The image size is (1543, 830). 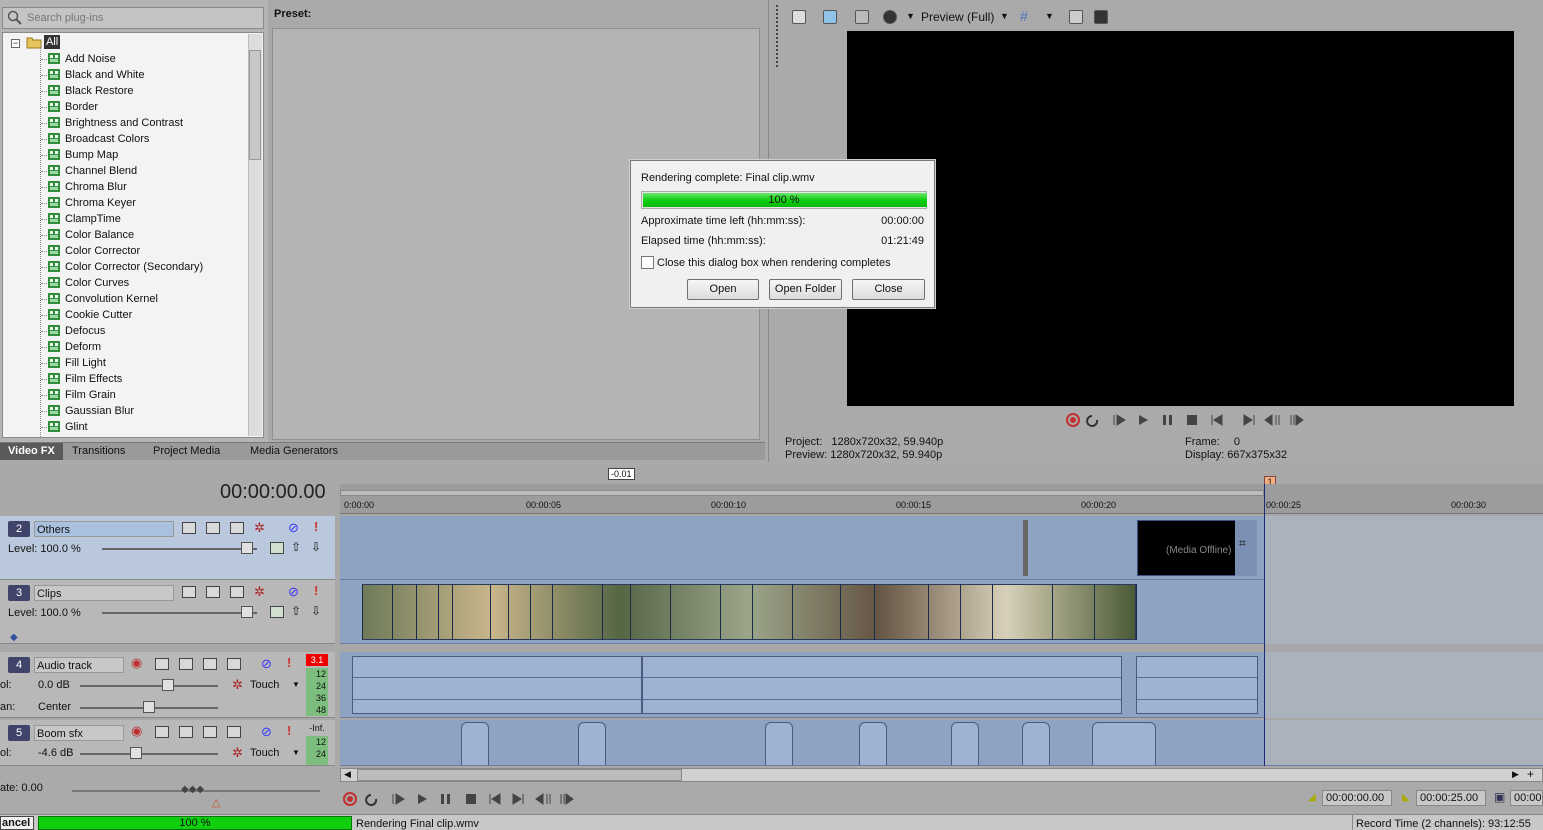 What do you see at coordinates (941, 743) in the screenshot?
I see `lane-boom` at bounding box center [941, 743].